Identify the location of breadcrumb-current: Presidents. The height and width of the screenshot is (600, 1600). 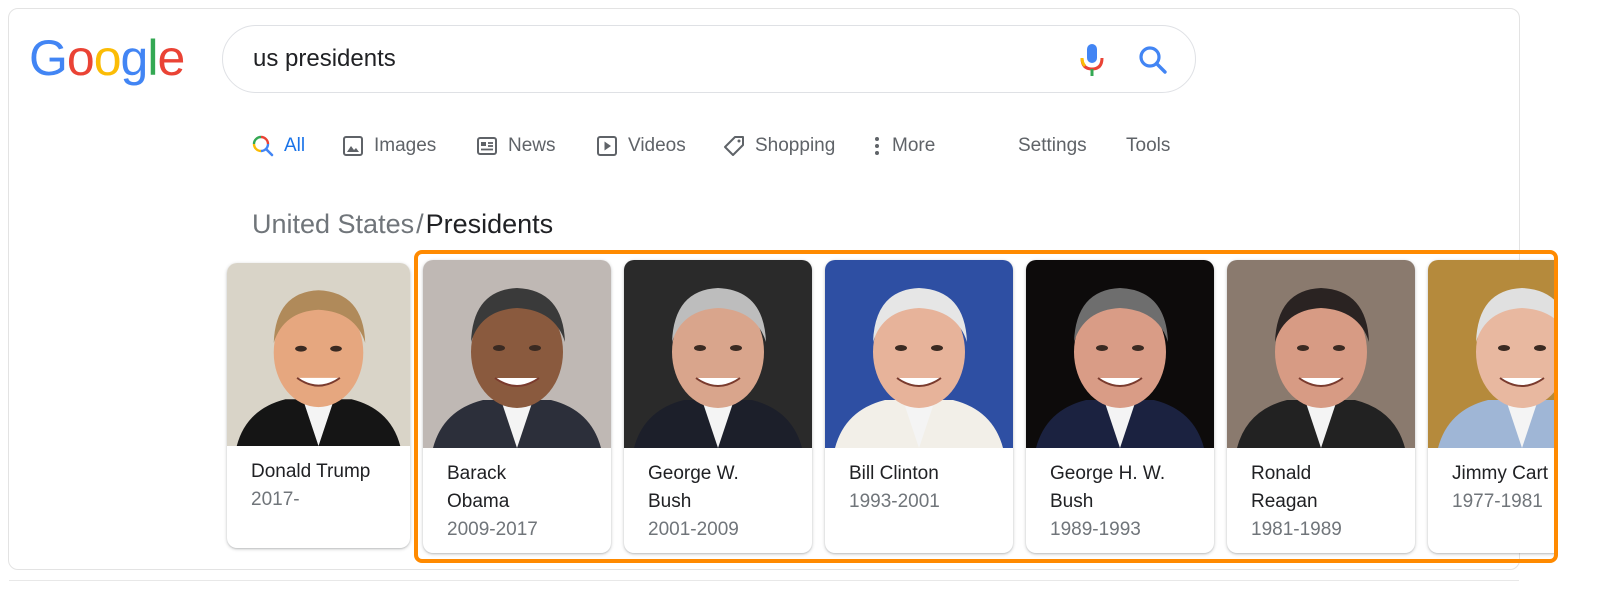
(489, 224).